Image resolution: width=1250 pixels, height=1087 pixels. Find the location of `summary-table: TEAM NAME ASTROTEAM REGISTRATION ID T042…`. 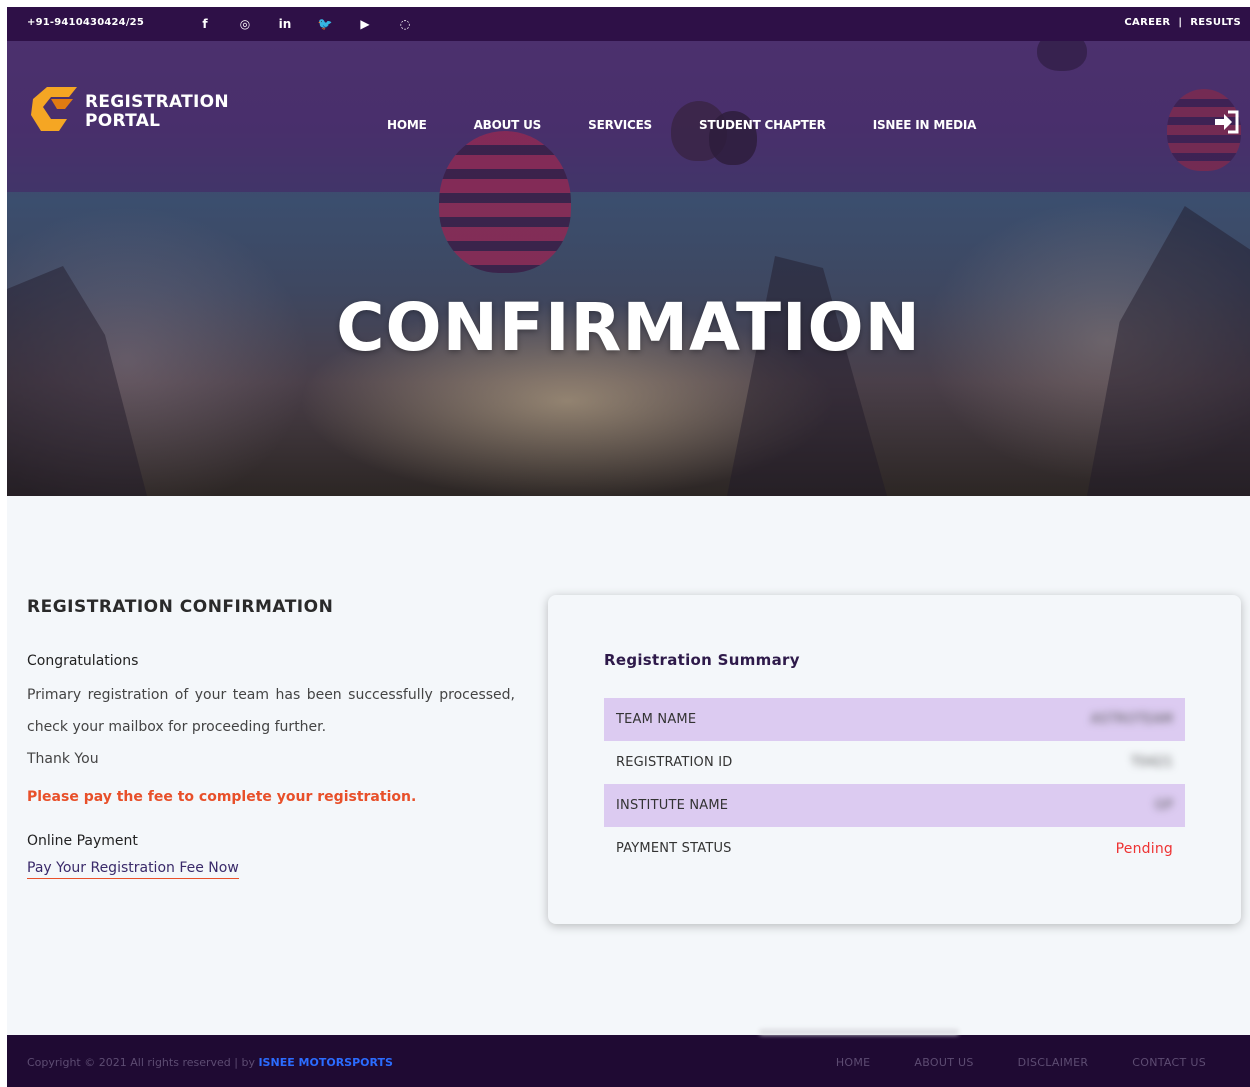

summary-table: TEAM NAME ASTROTEAM REGISTRATION ID T042… is located at coordinates (894, 784).